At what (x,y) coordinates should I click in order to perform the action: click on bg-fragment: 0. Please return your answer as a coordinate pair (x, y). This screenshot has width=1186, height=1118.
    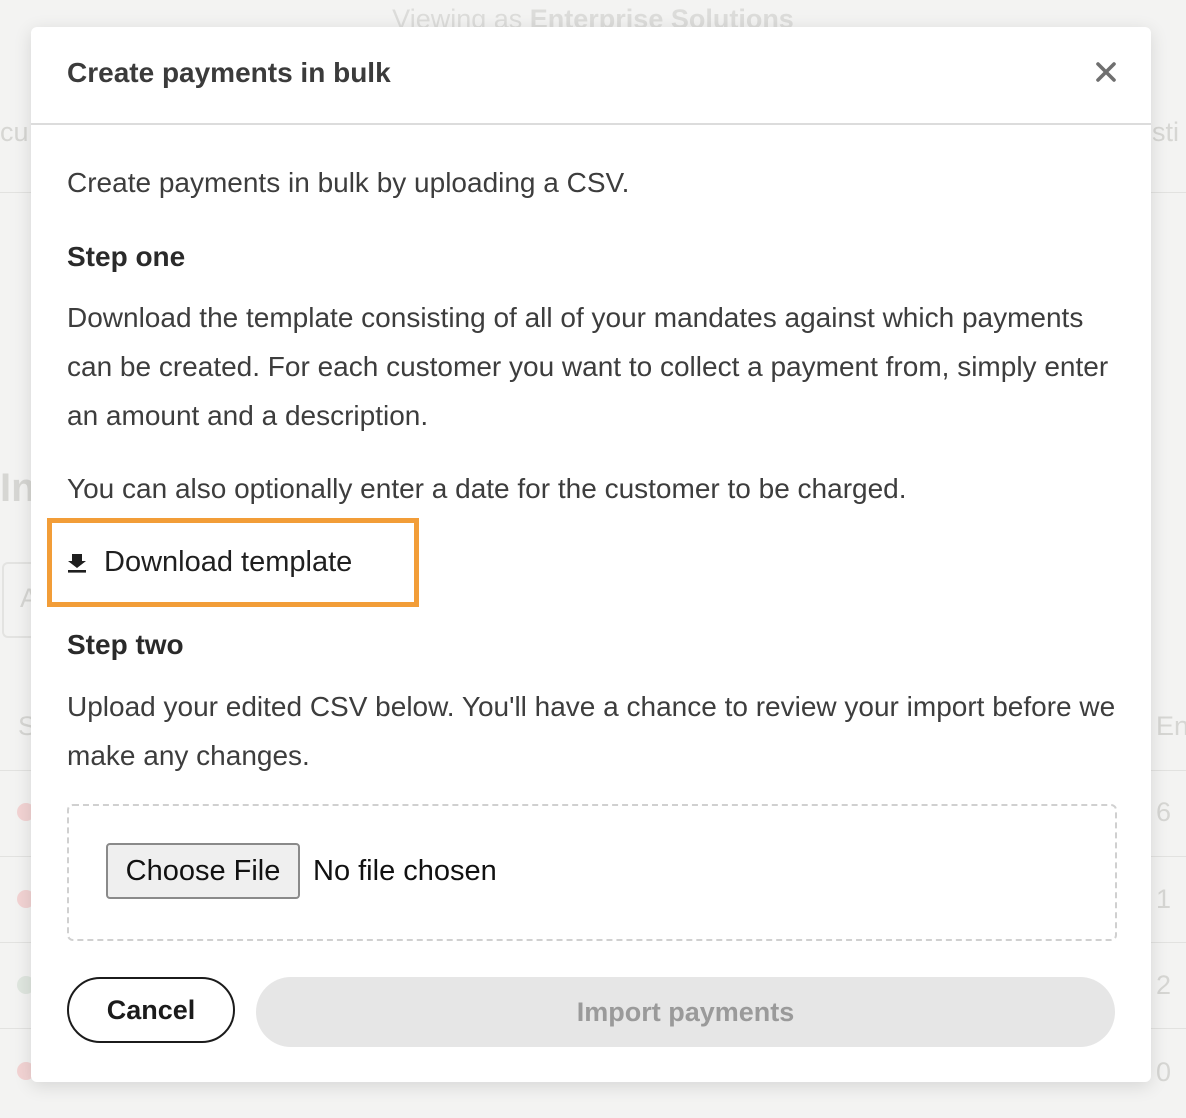
    Looking at the image, I should click on (1164, 1072).